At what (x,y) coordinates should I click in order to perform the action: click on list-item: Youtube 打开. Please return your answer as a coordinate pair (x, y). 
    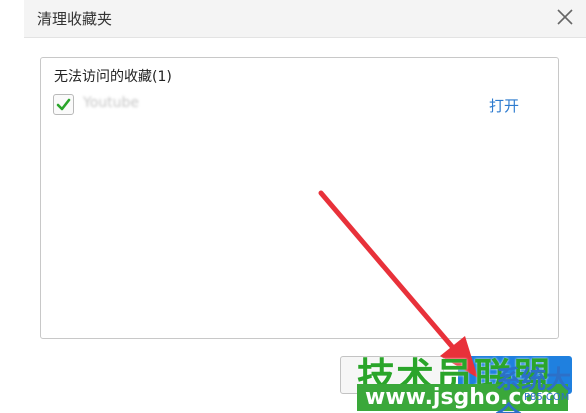
    Looking at the image, I should click on (300, 104).